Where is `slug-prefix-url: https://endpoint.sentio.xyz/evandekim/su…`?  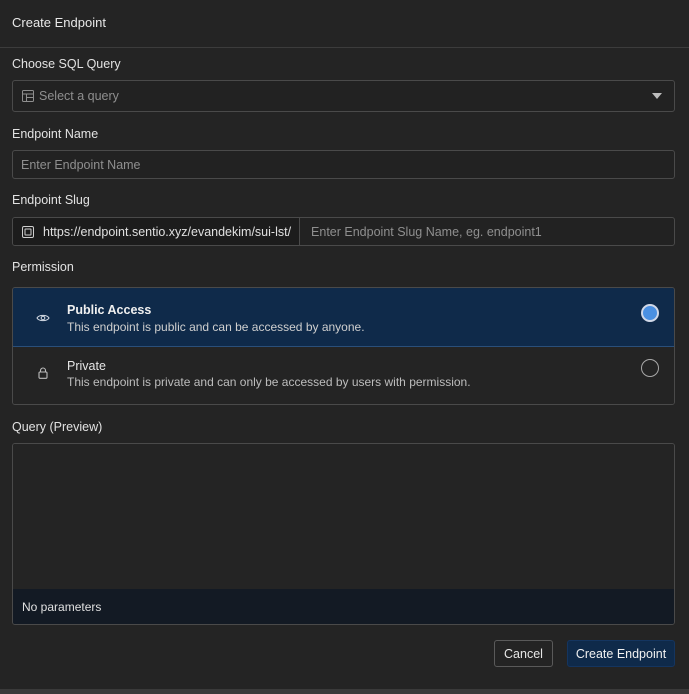
slug-prefix-url: https://endpoint.sentio.xyz/evandekim/su… is located at coordinates (167, 231).